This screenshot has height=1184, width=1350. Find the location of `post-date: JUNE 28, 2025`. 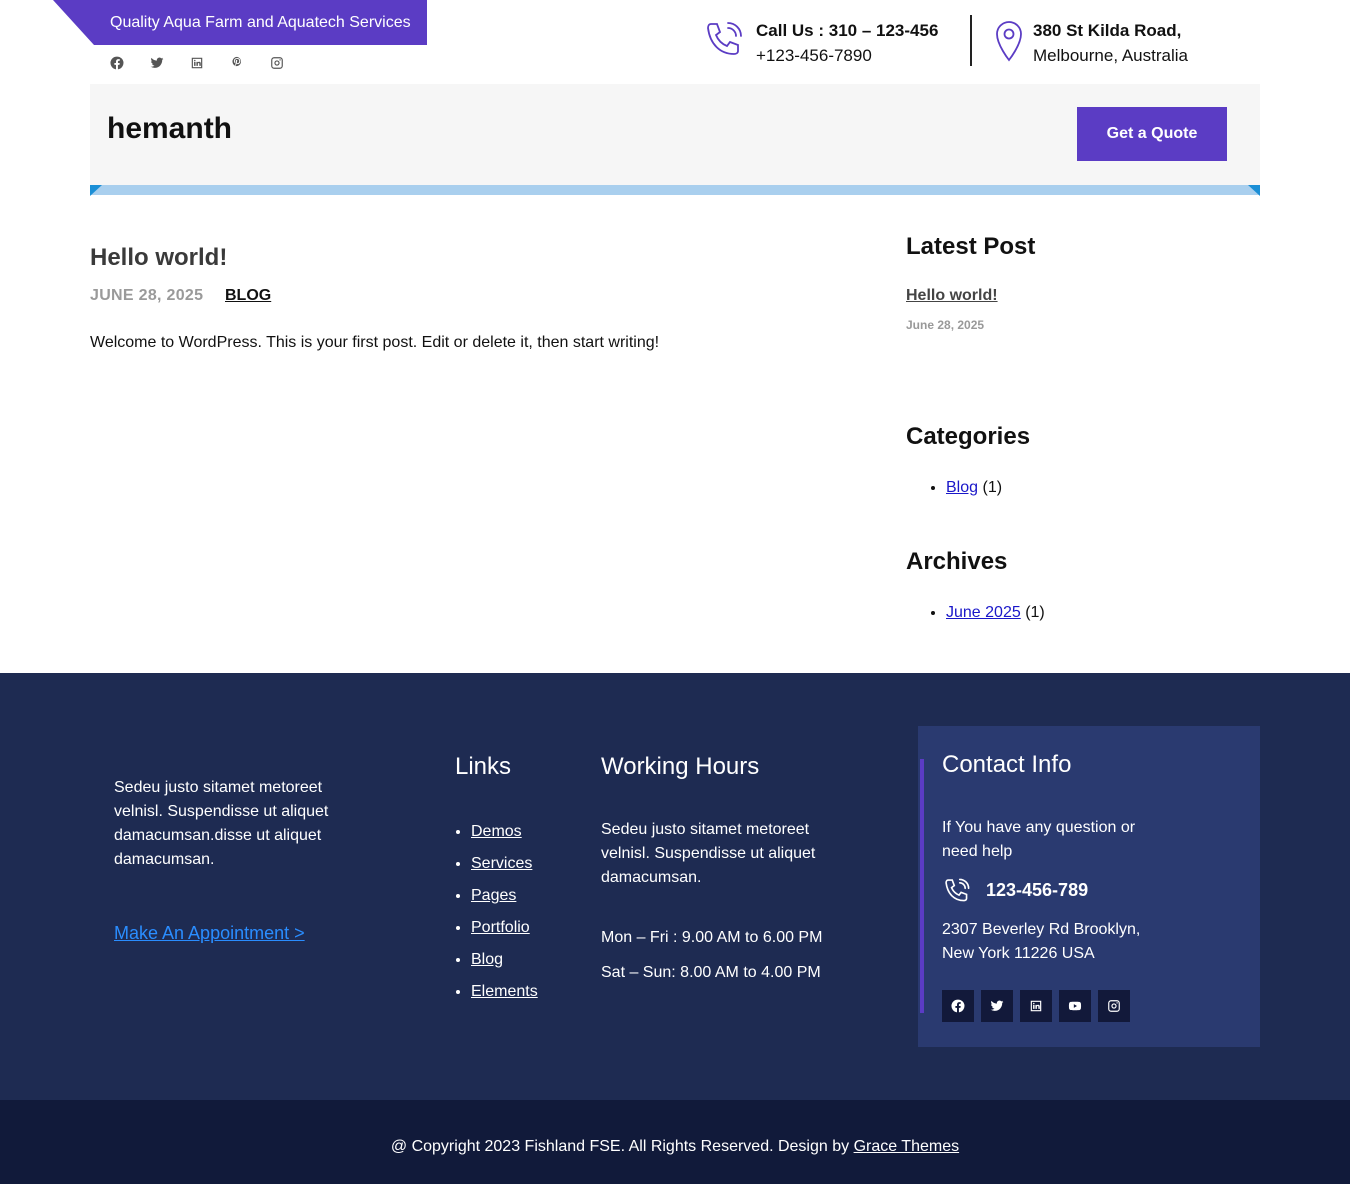

post-date: JUNE 28, 2025 is located at coordinates (147, 295).